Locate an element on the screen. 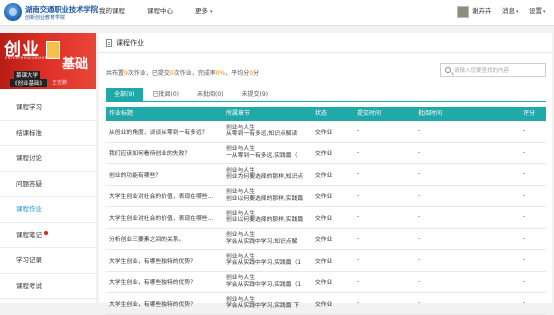 This screenshot has width=554, height=315. avatar is located at coordinates (463, 12).